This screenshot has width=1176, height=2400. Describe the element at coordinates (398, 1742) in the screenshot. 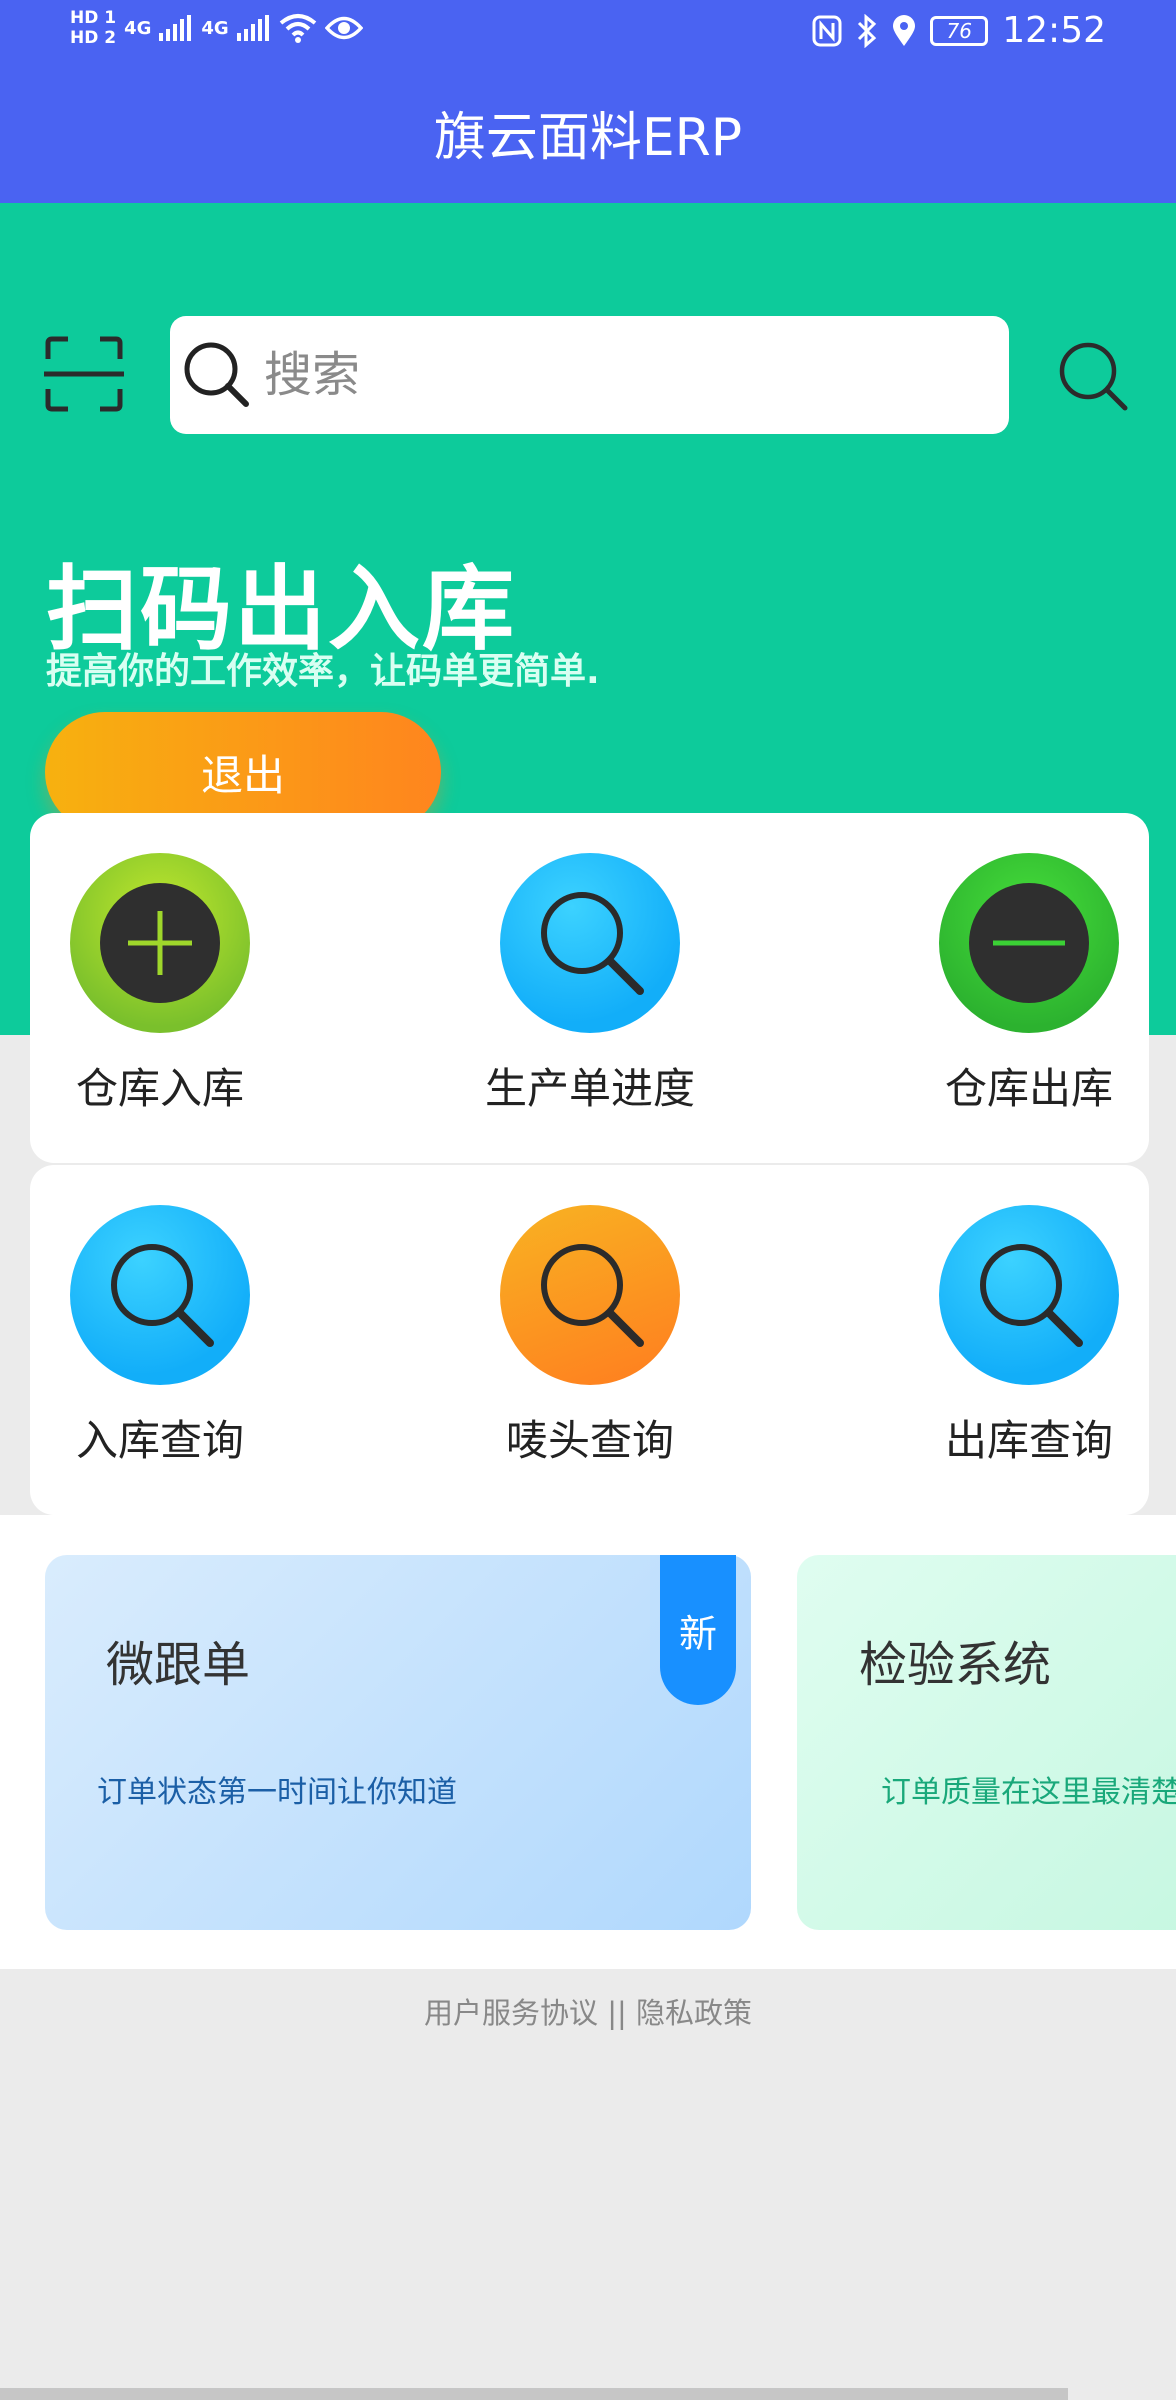

I see `promo-card-tracking: 微跟单 订单状态第一时间让你知道 新` at that location.